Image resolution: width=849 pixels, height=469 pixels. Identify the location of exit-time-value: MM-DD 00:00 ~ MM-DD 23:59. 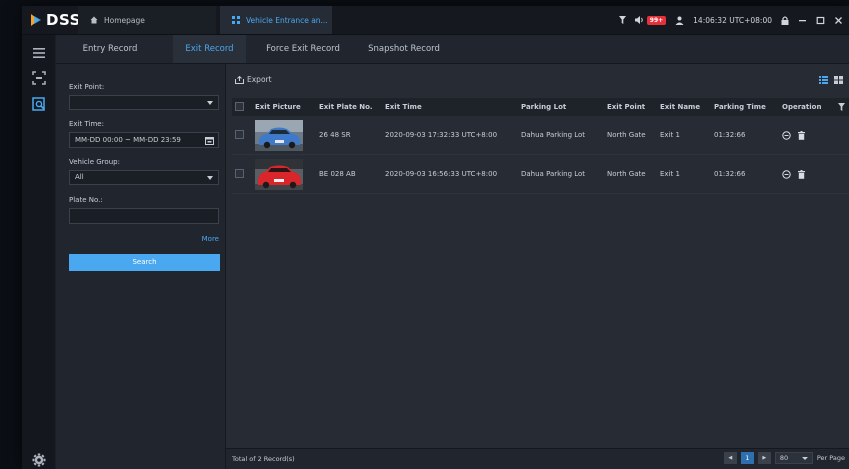
(128, 140).